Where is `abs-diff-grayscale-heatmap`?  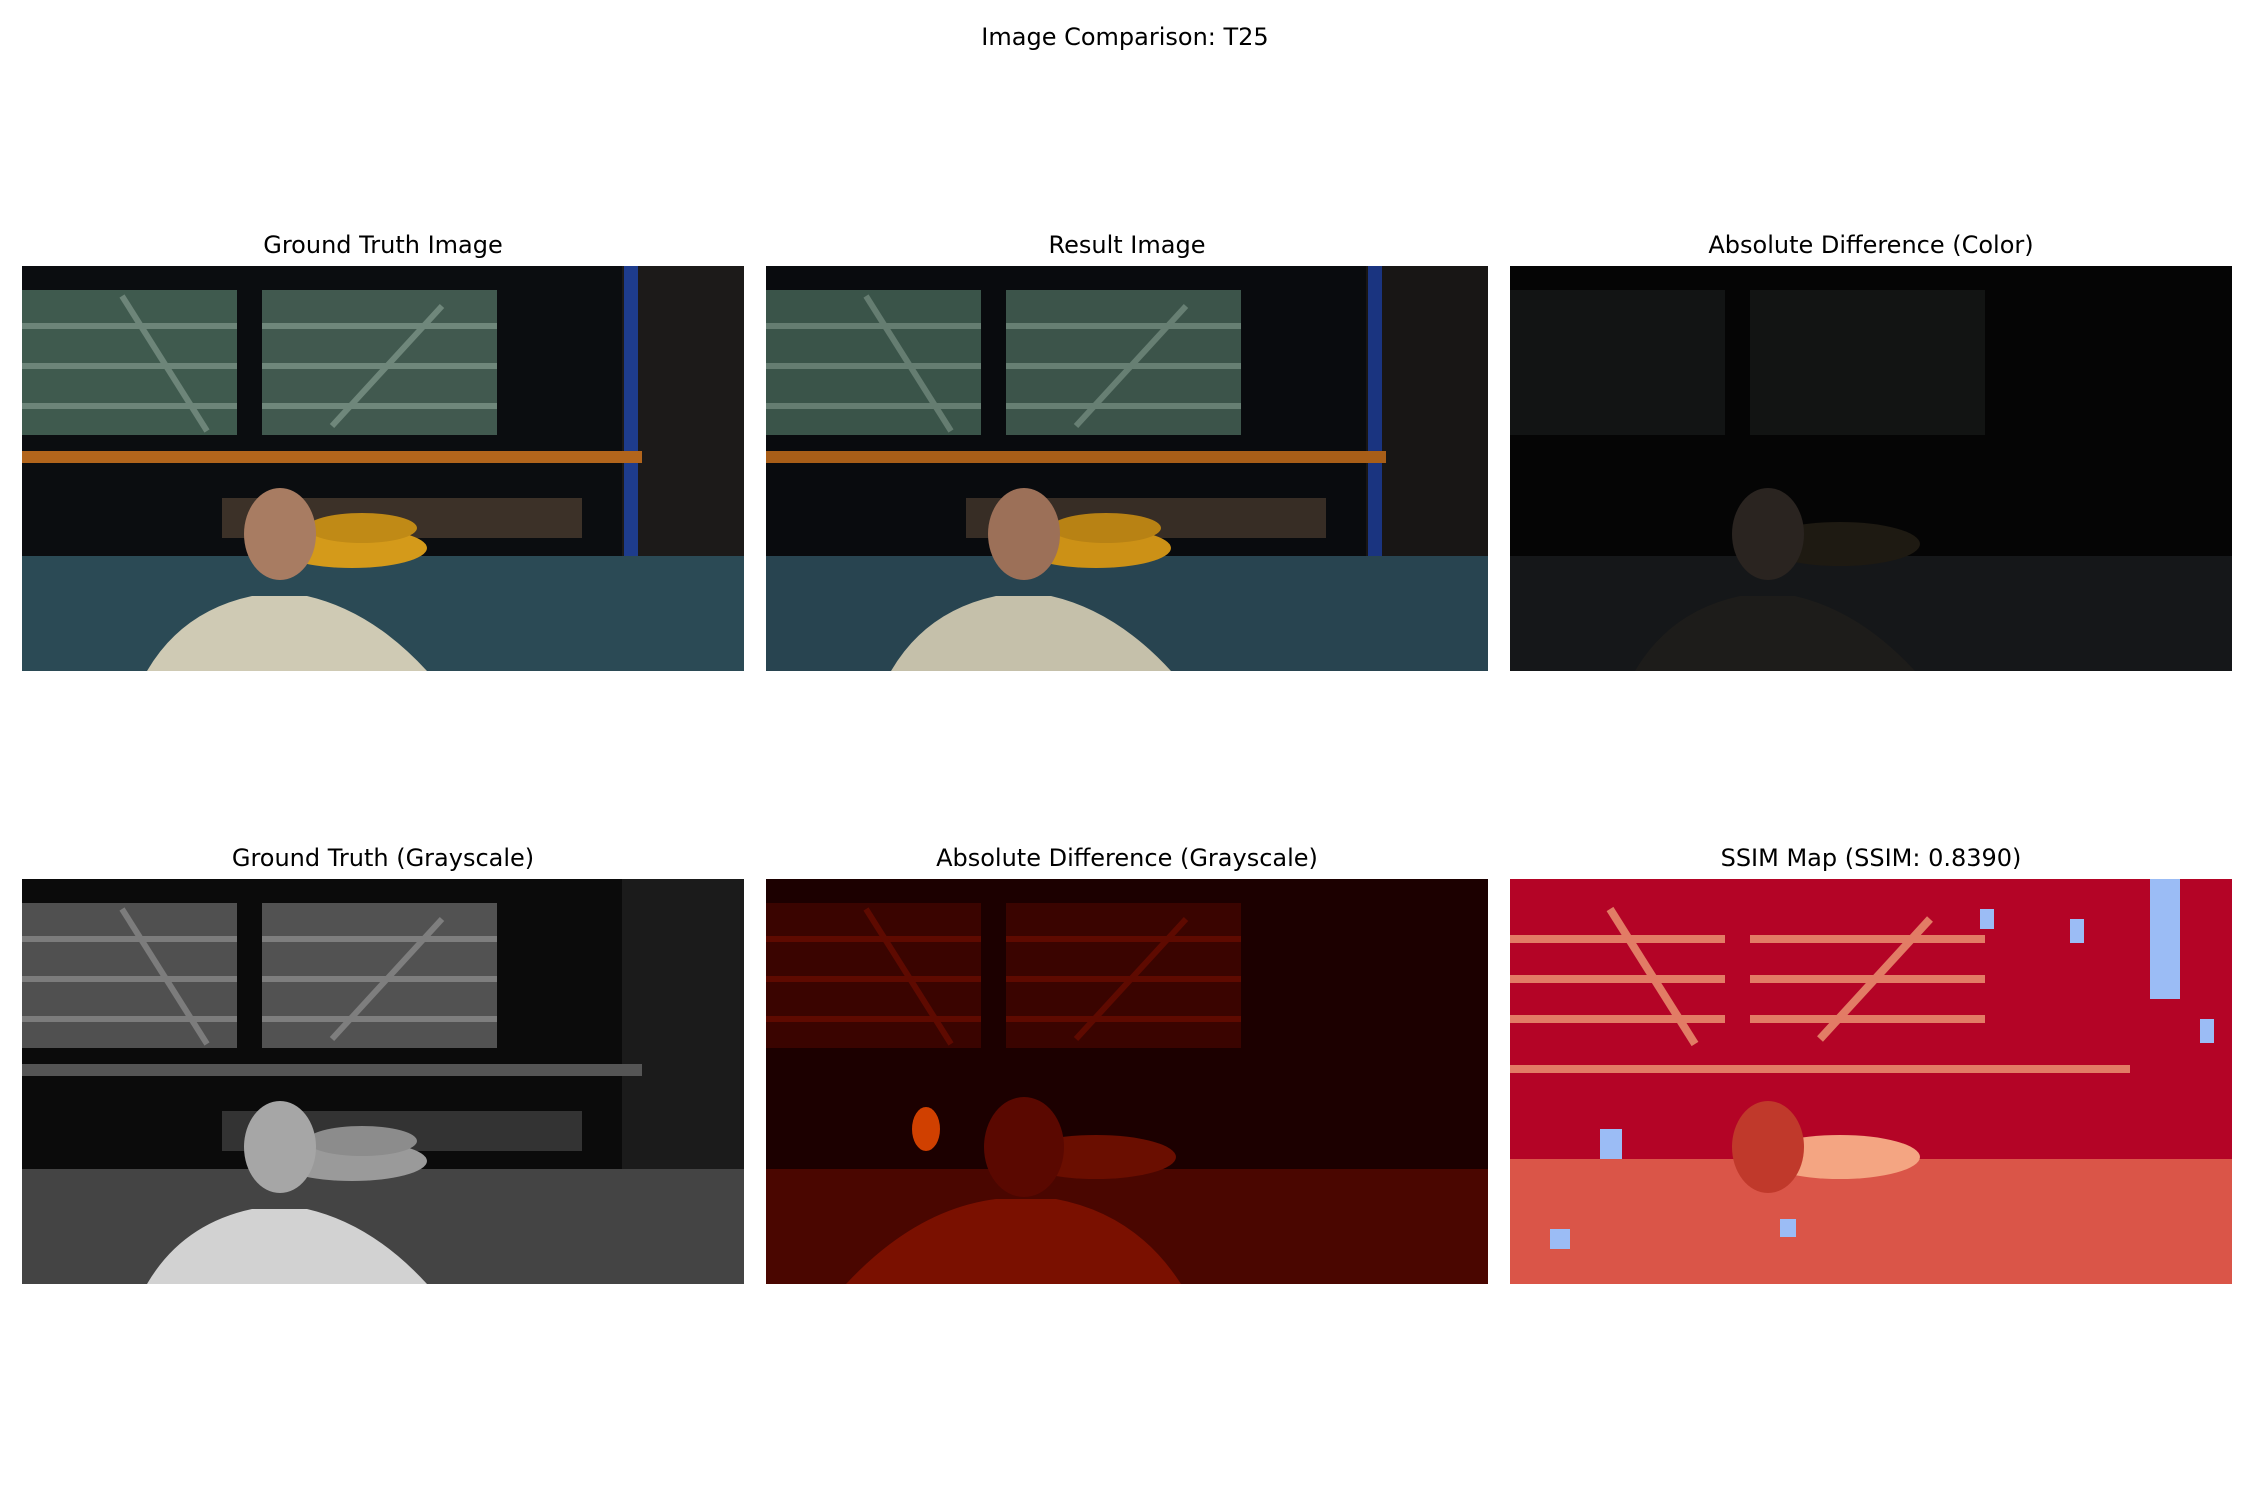
abs-diff-grayscale-heatmap is located at coordinates (1127, 1081).